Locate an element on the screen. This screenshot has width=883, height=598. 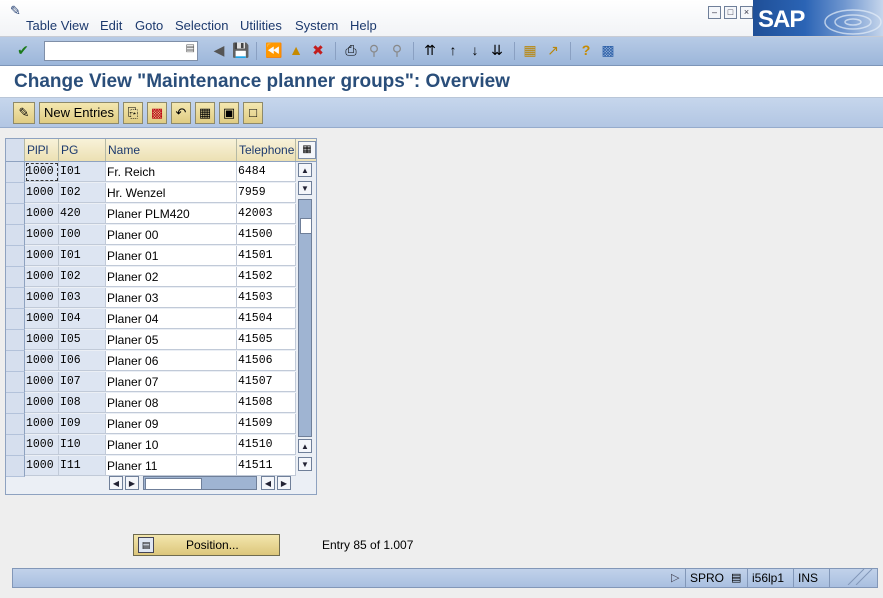
scroll-right-page-icon: ▶ is located at coordinates (284, 483).